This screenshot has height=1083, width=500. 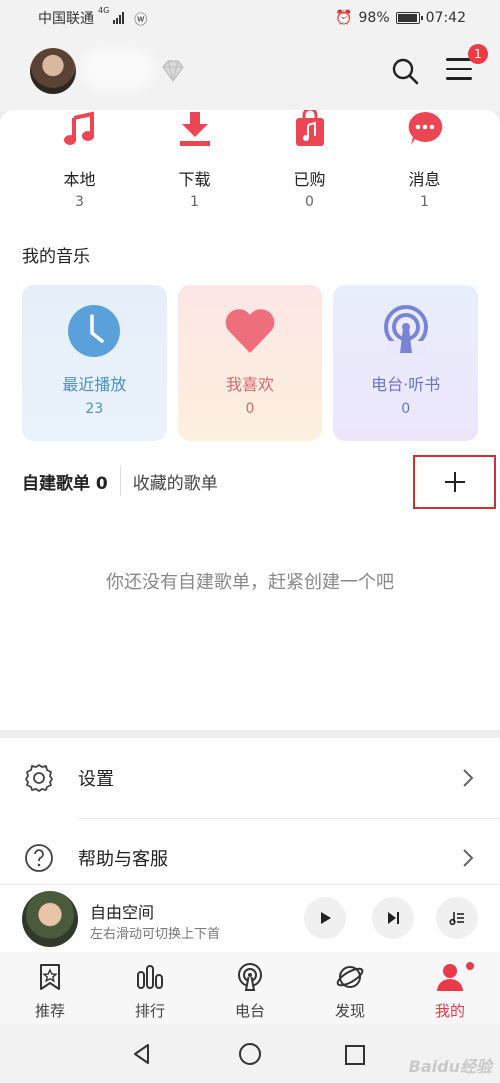 What do you see at coordinates (50, 919) in the screenshot?
I see `album-cover` at bounding box center [50, 919].